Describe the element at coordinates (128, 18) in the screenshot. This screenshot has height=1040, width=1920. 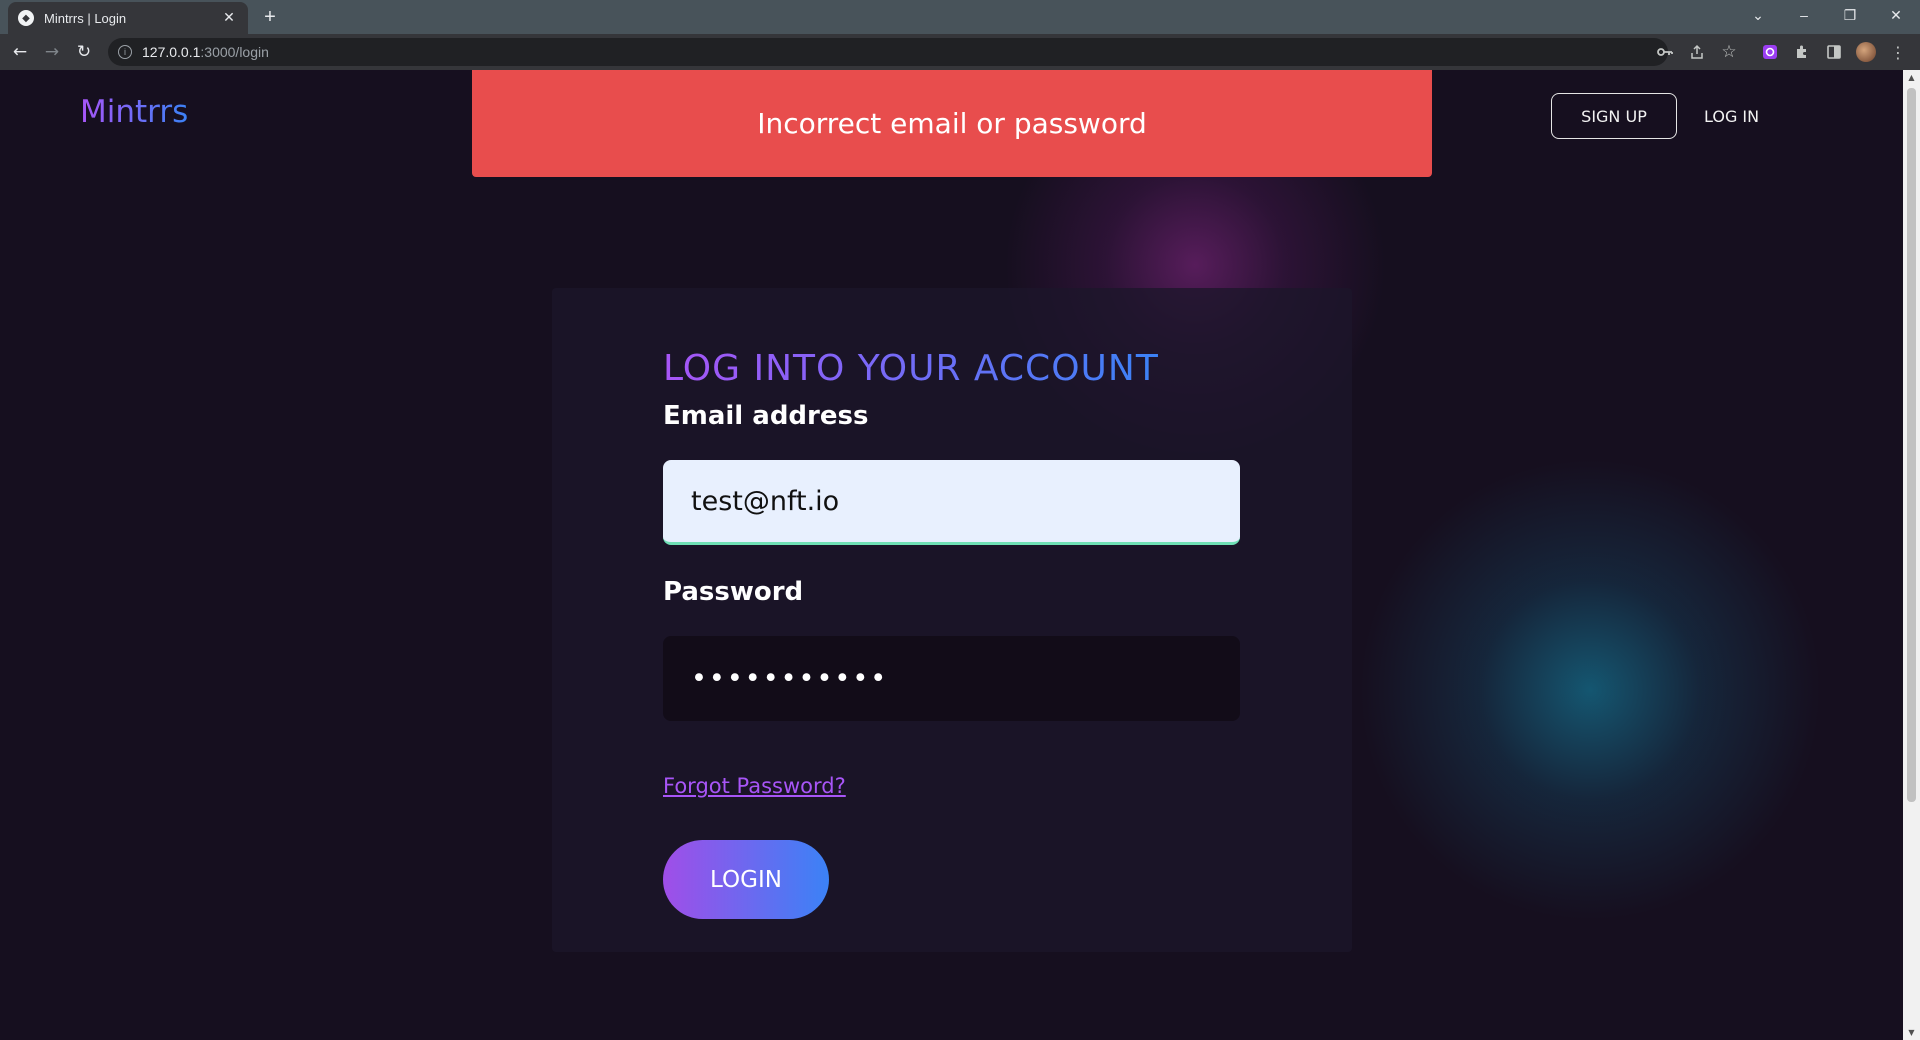
I see `browser-tab: ◆ Mintrrs | Login ✕` at that location.